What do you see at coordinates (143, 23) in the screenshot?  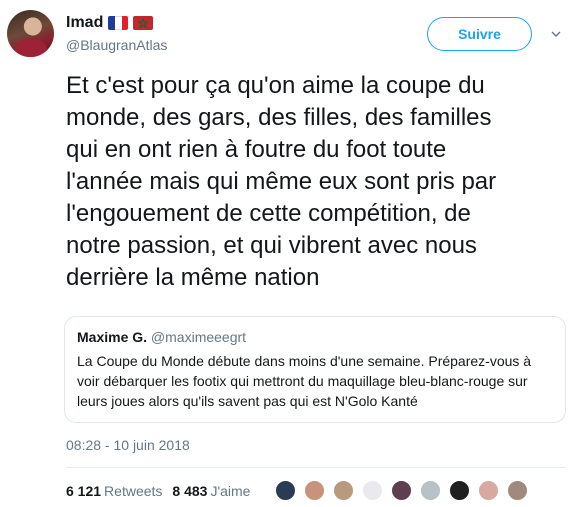 I see `morocco-flag-icon` at bounding box center [143, 23].